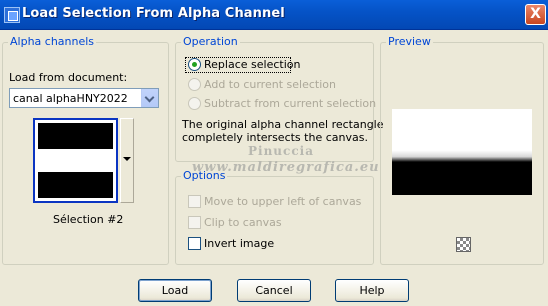 This screenshot has width=548, height=306. Describe the element at coordinates (282, 201) in the screenshot. I see `move-upper-left-label: Move to upper left of canvas` at that location.